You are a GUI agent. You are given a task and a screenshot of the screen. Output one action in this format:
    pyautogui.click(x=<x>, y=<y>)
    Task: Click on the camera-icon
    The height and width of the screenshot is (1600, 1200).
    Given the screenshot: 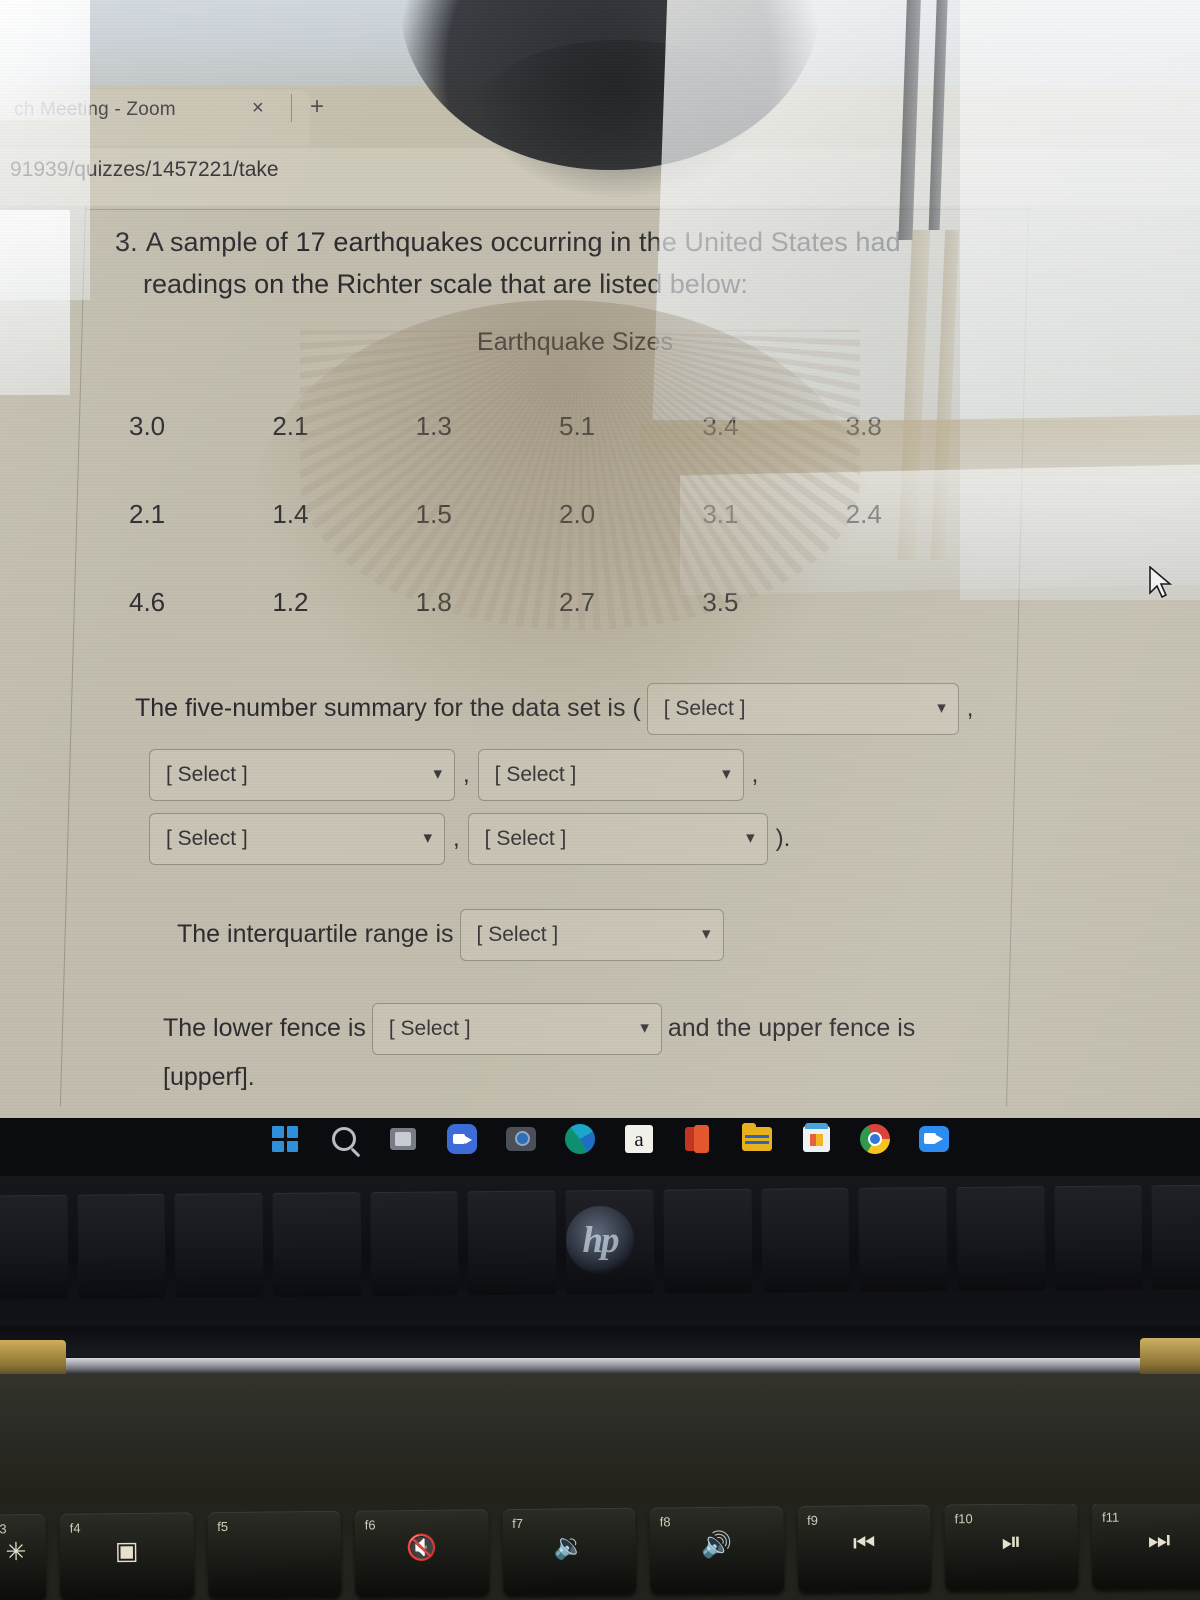 What is the action you would take?
    pyautogui.click(x=521, y=1139)
    